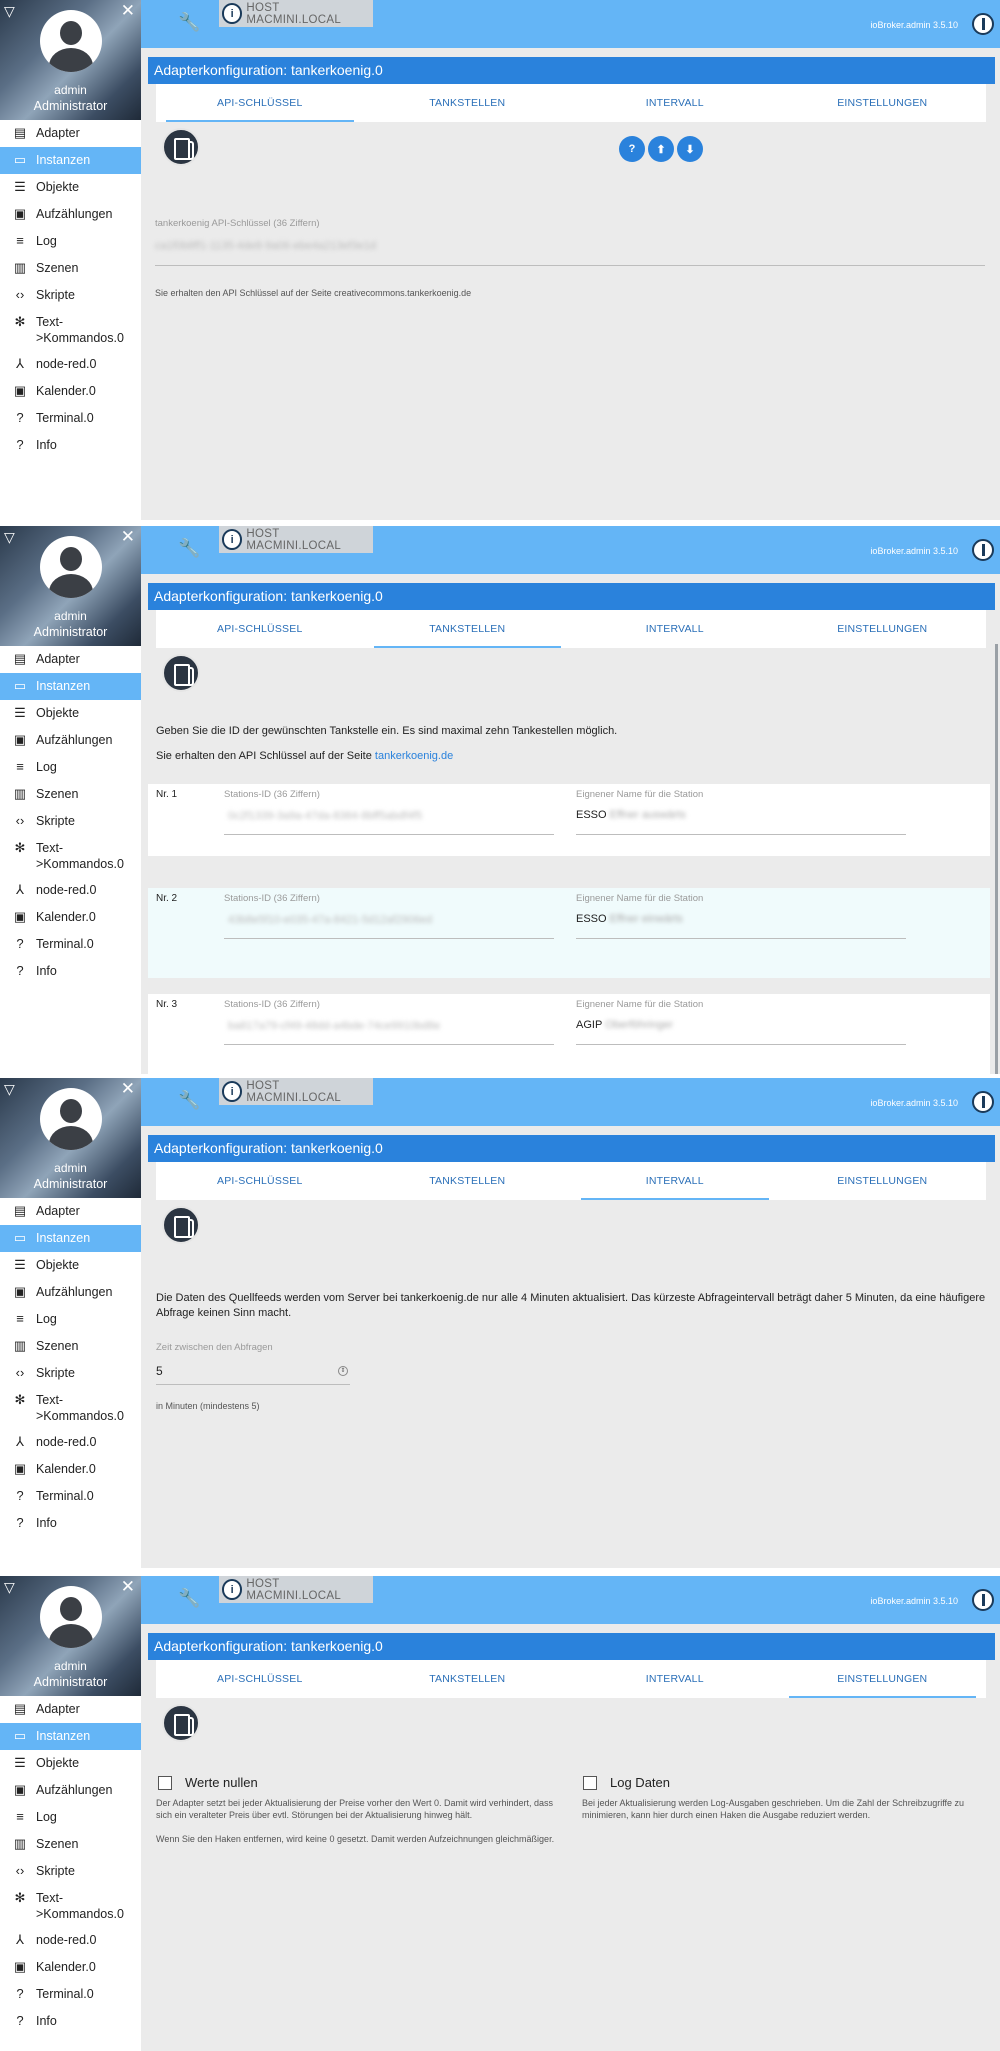 This screenshot has height=2051, width=1000. Describe the element at coordinates (632, 149) in the screenshot. I see `help-button: ?` at that location.